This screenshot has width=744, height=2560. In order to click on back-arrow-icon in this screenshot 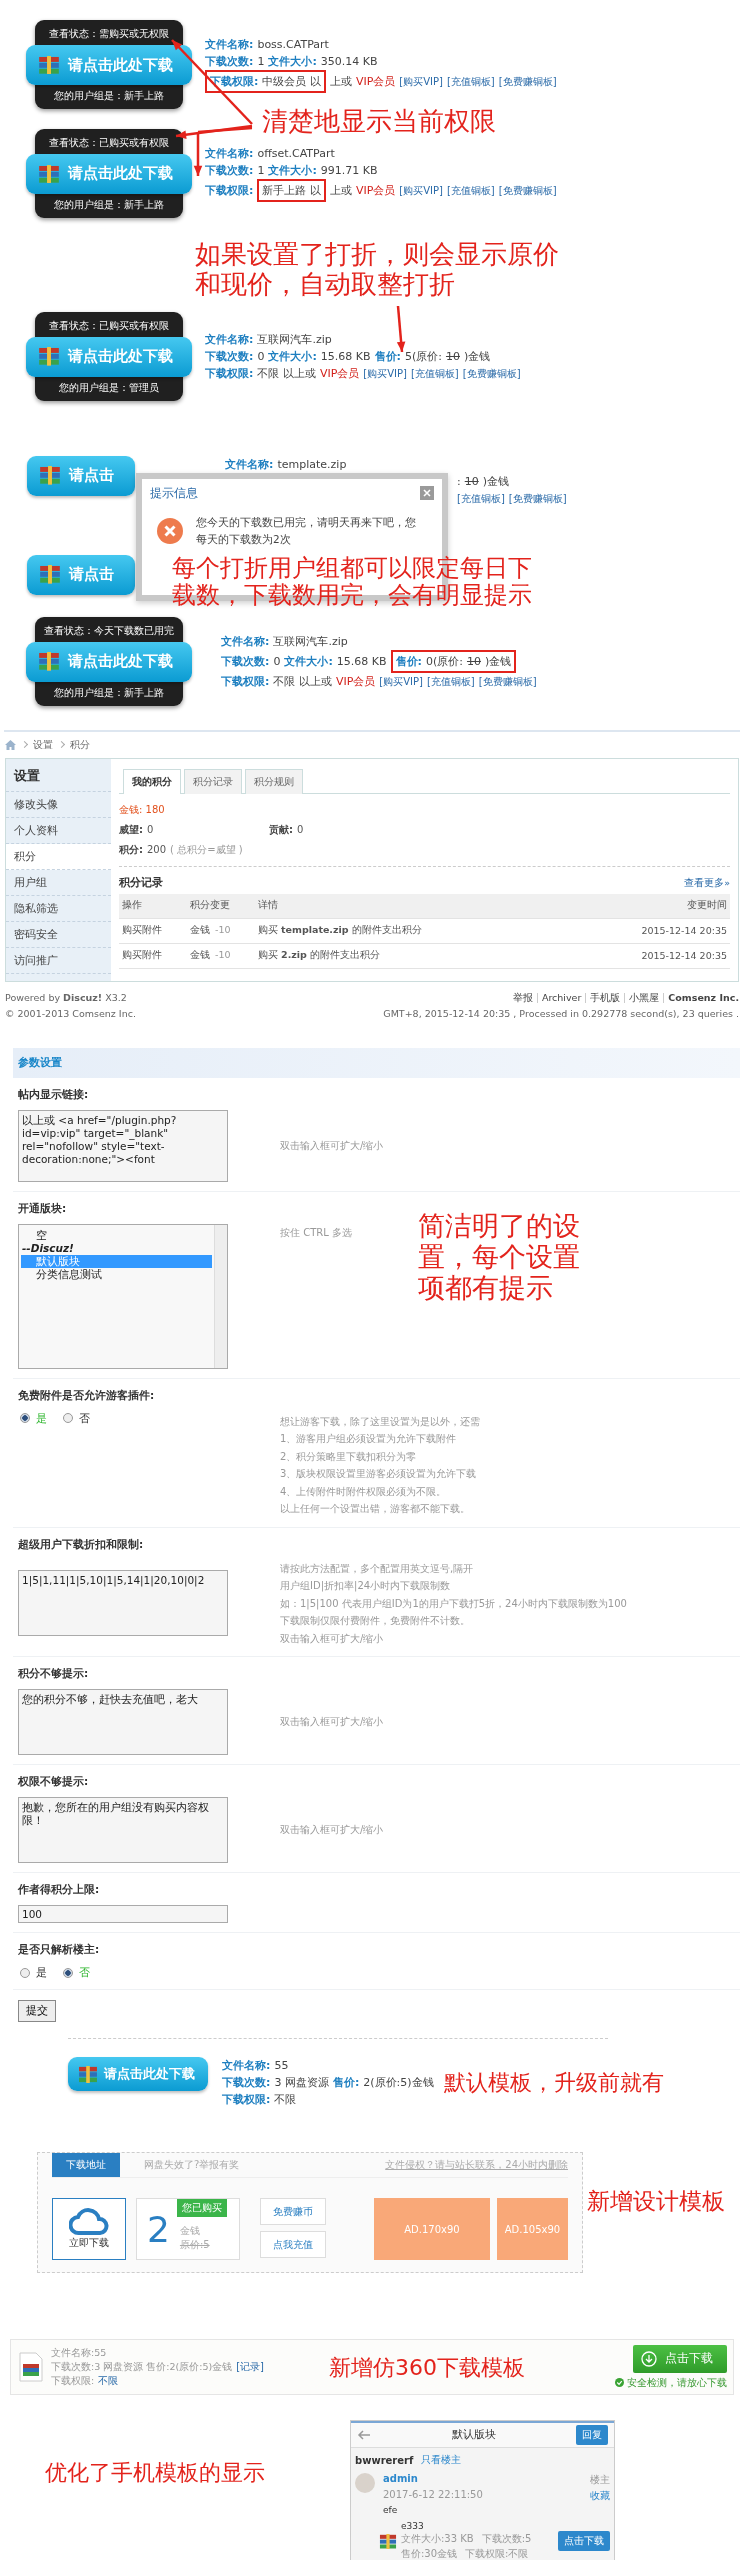, I will do `click(364, 2435)`.